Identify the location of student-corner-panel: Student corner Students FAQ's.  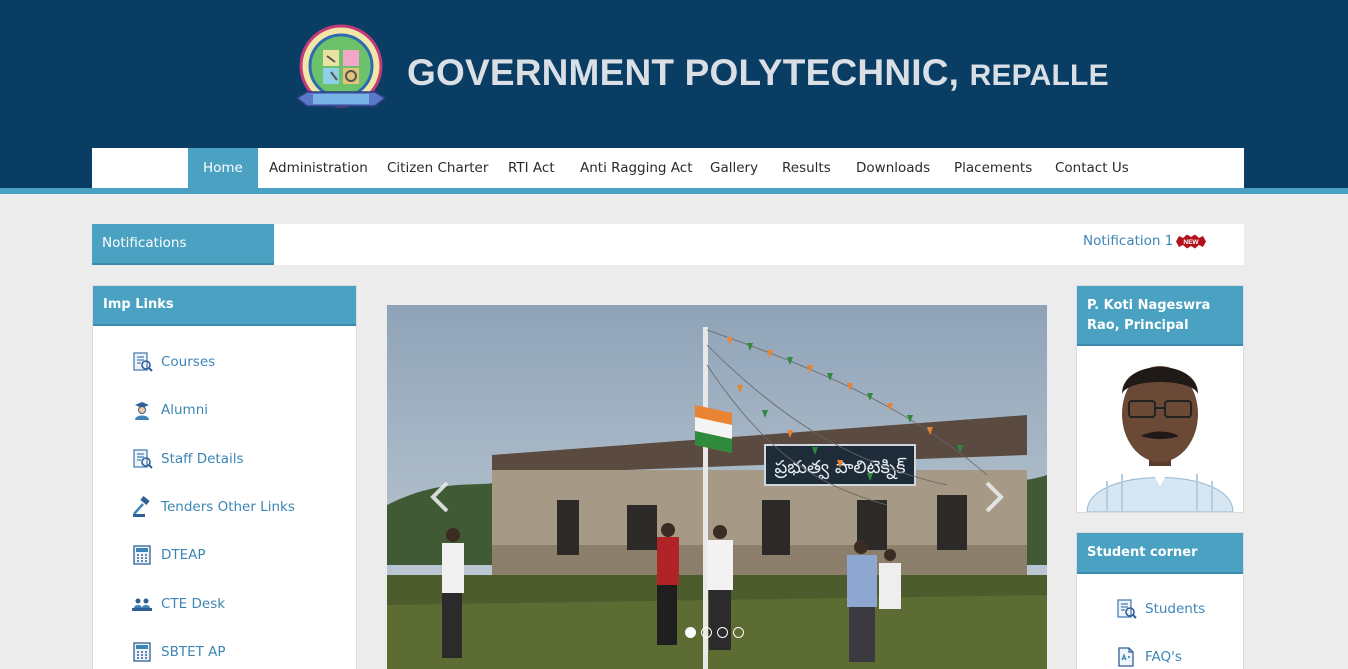
(1160, 600).